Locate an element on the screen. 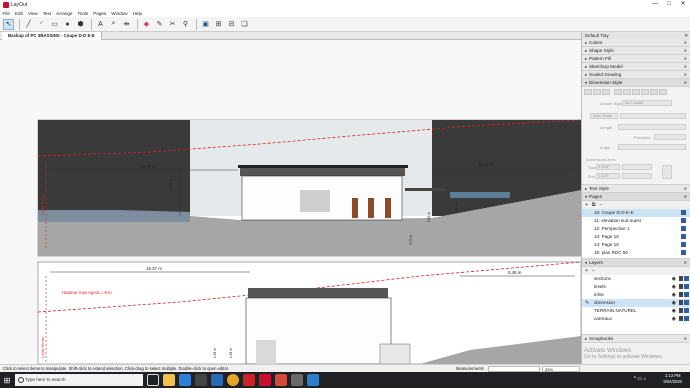 This screenshot has height=388, width=690. leader-style-select: No Leader is located at coordinates (647, 103).